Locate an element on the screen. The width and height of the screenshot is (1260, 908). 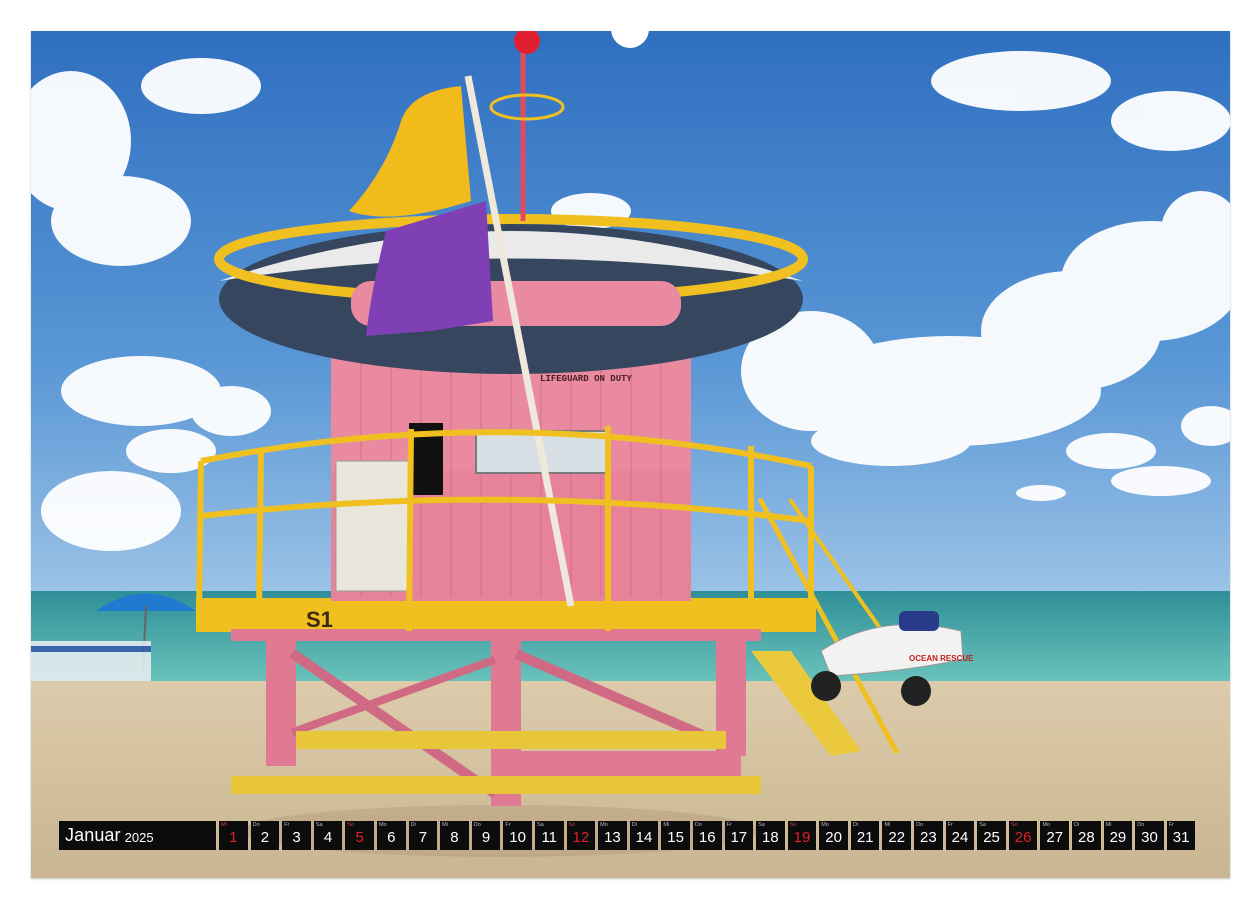
day-number: 28 is located at coordinates (1086, 837).